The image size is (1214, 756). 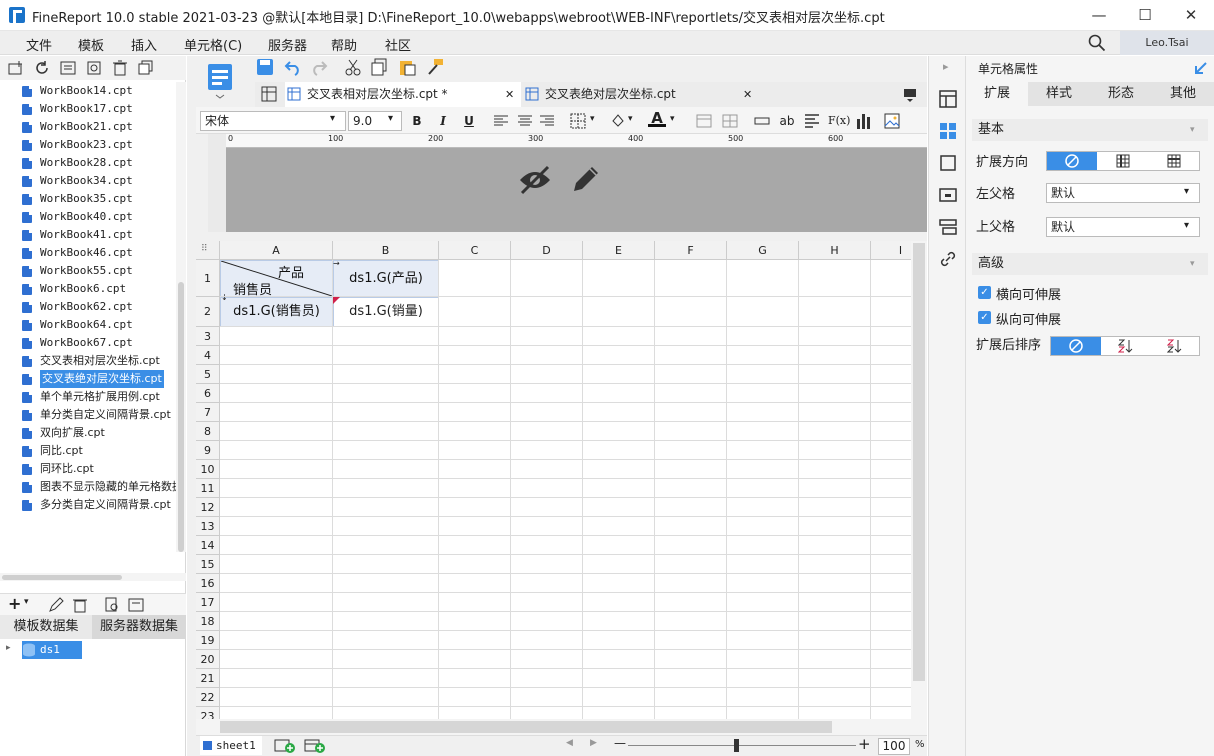 What do you see at coordinates (353, 67) in the screenshot?
I see `cut-icon` at bounding box center [353, 67].